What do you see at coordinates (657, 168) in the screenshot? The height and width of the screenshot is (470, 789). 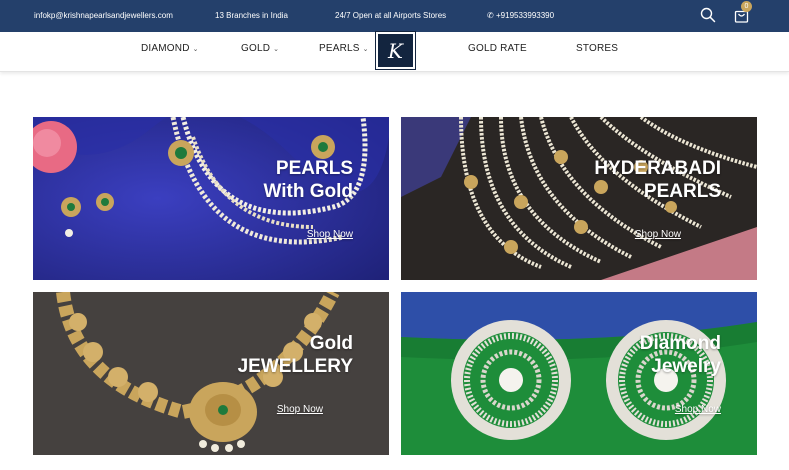 I see `banner-title-line1: HYDERABADI` at bounding box center [657, 168].